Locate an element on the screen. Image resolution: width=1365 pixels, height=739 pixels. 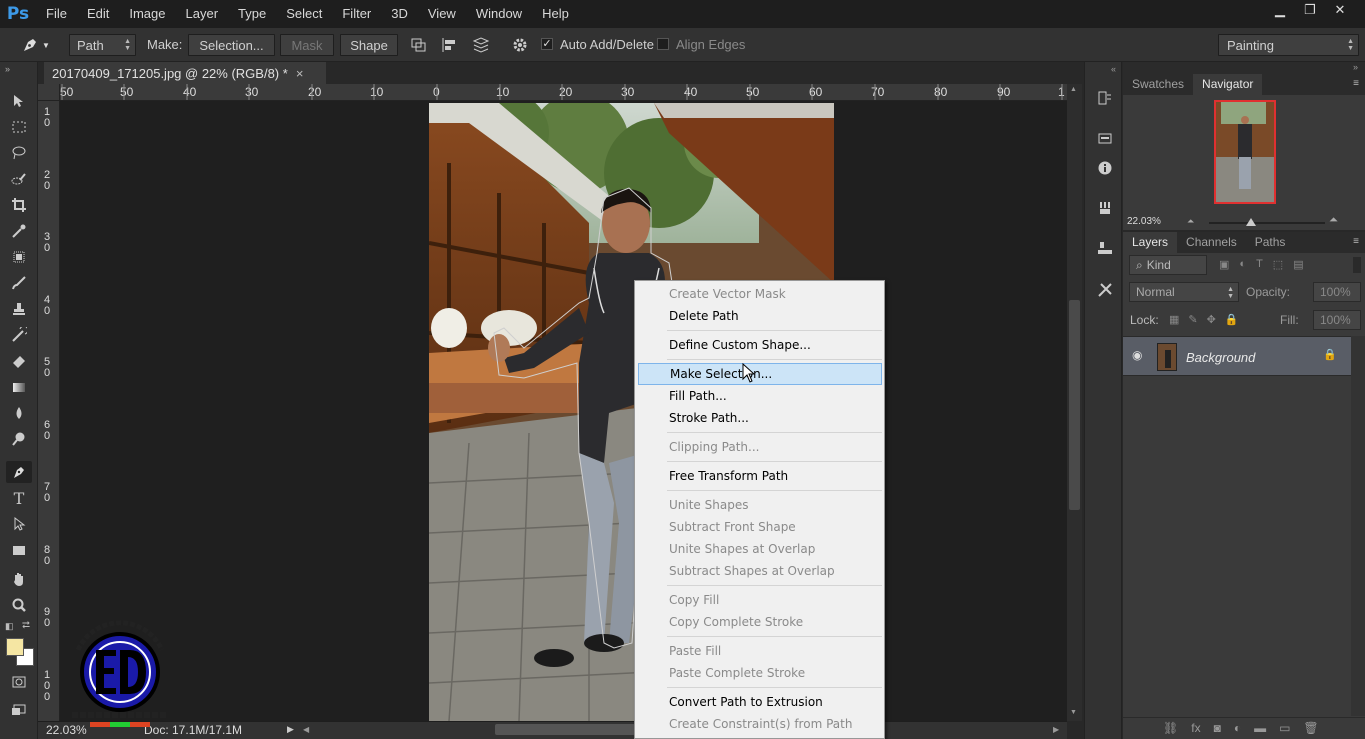
tab-swatches: Swatches is located at coordinates (1158, 84).